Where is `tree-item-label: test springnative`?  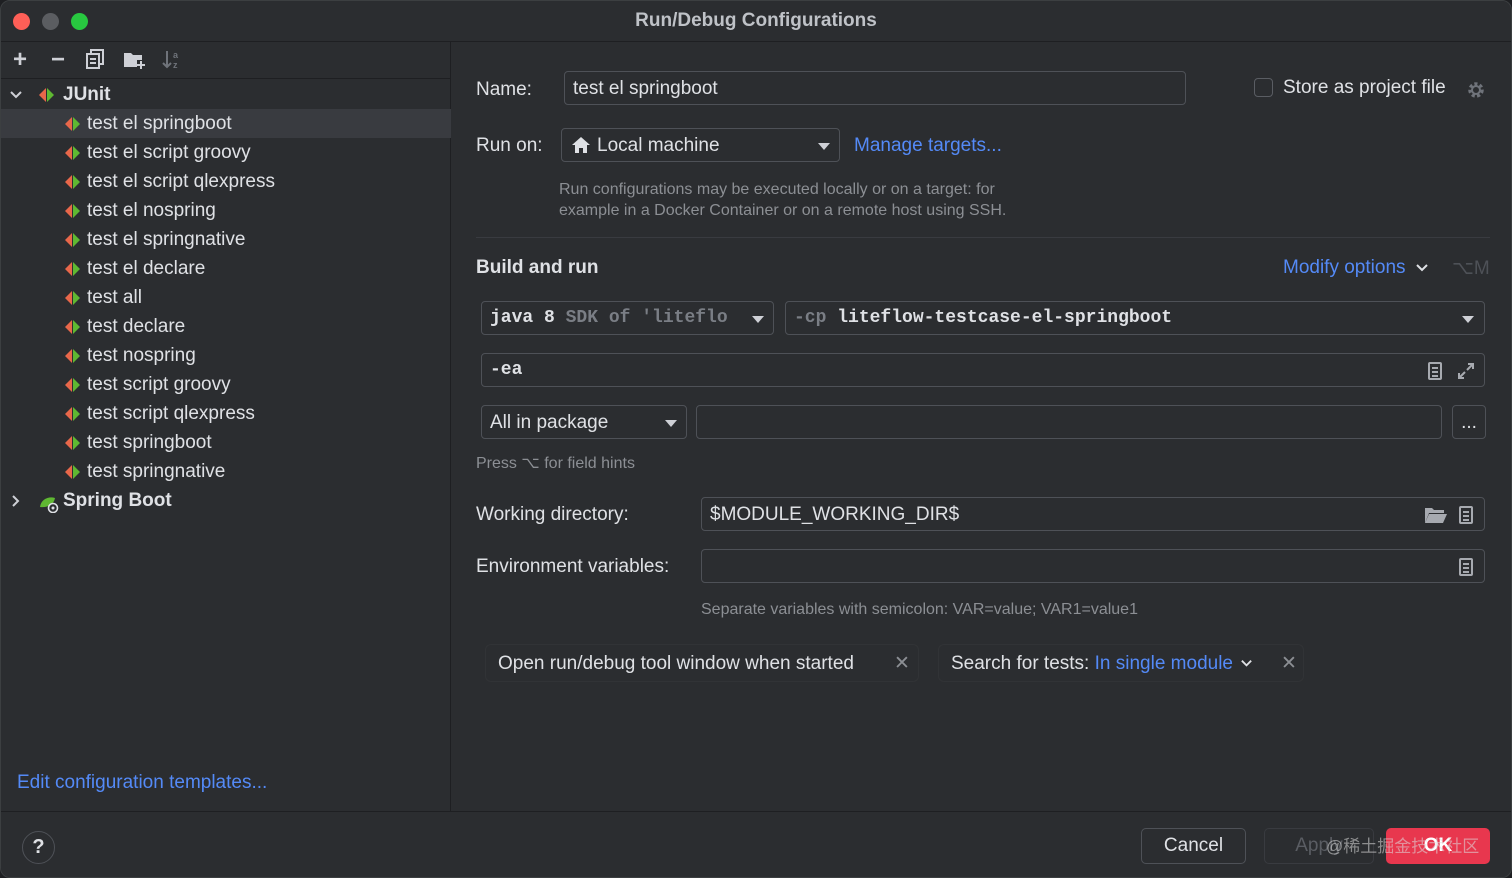 tree-item-label: test springnative is located at coordinates (156, 471).